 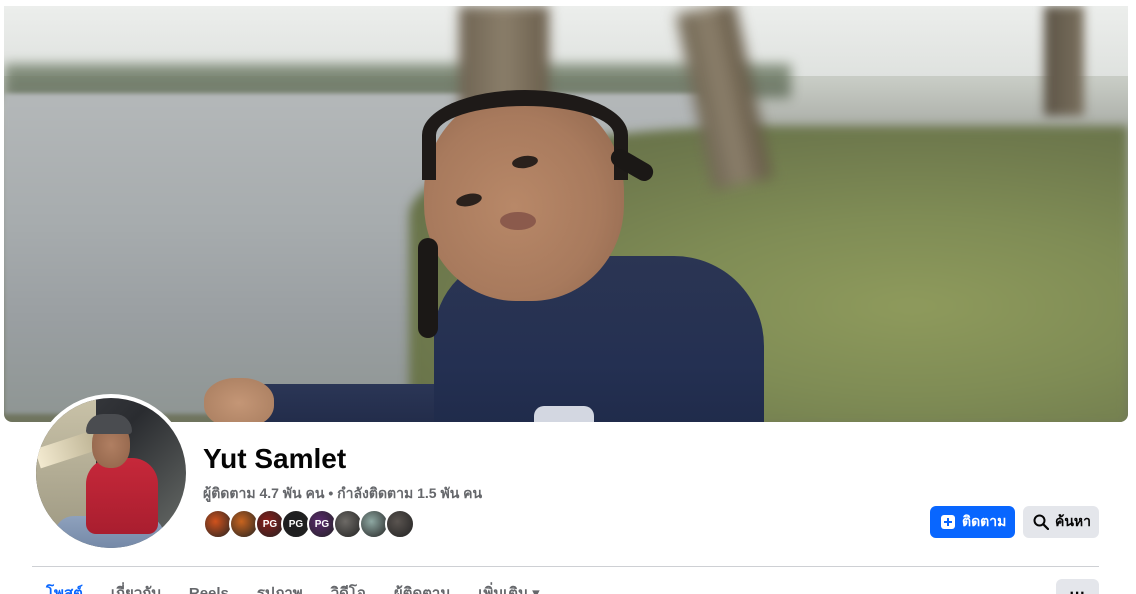 What do you see at coordinates (564, 414) in the screenshot?
I see `shirt-logo` at bounding box center [564, 414].